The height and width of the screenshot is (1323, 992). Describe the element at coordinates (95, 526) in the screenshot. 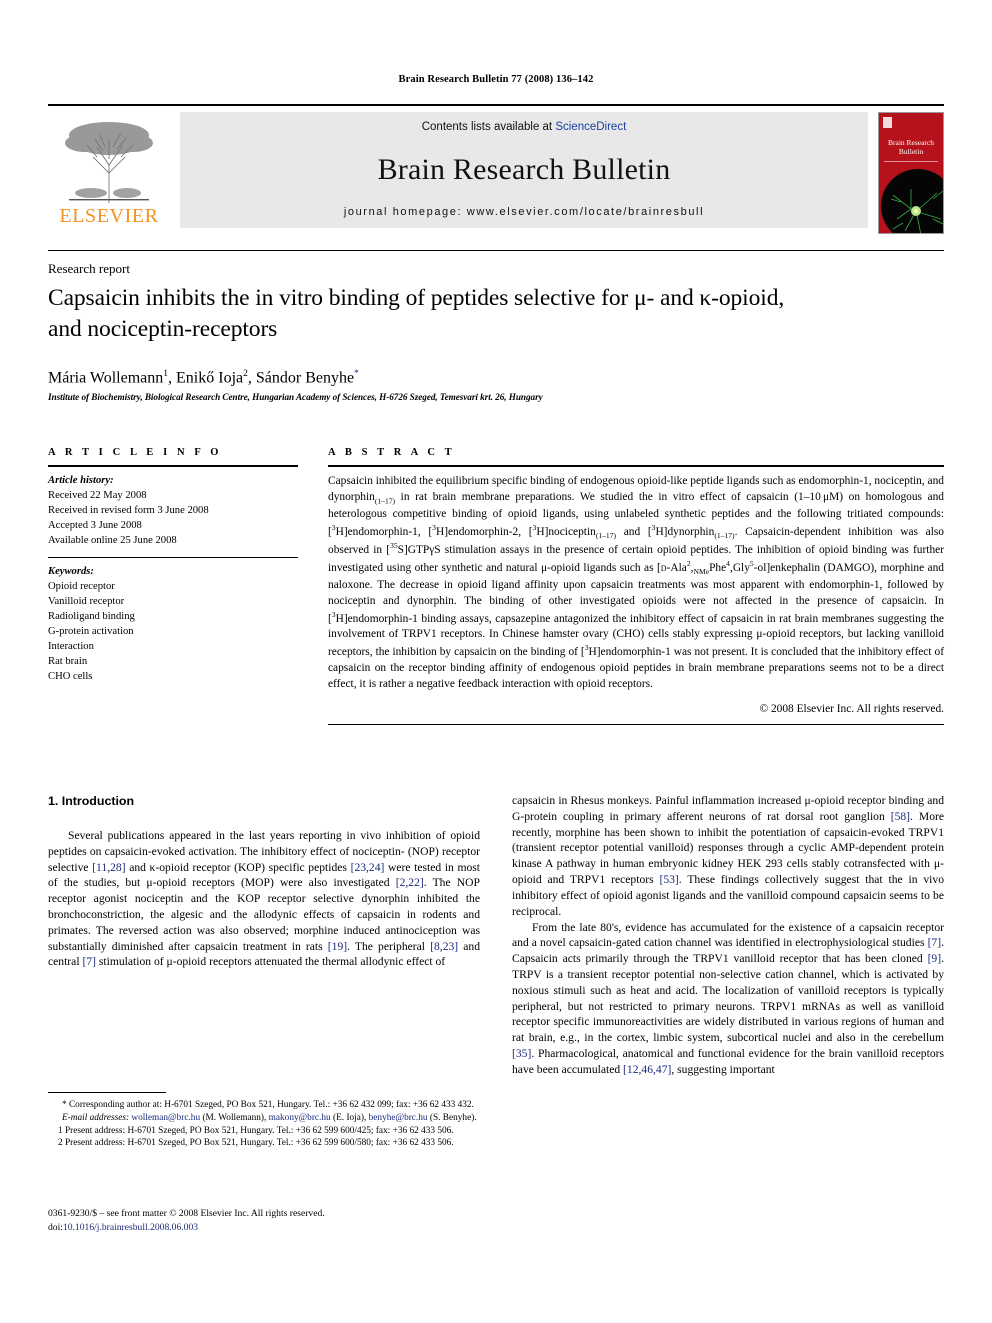

I see `history-item: Accepted 3 June 2008` at that location.